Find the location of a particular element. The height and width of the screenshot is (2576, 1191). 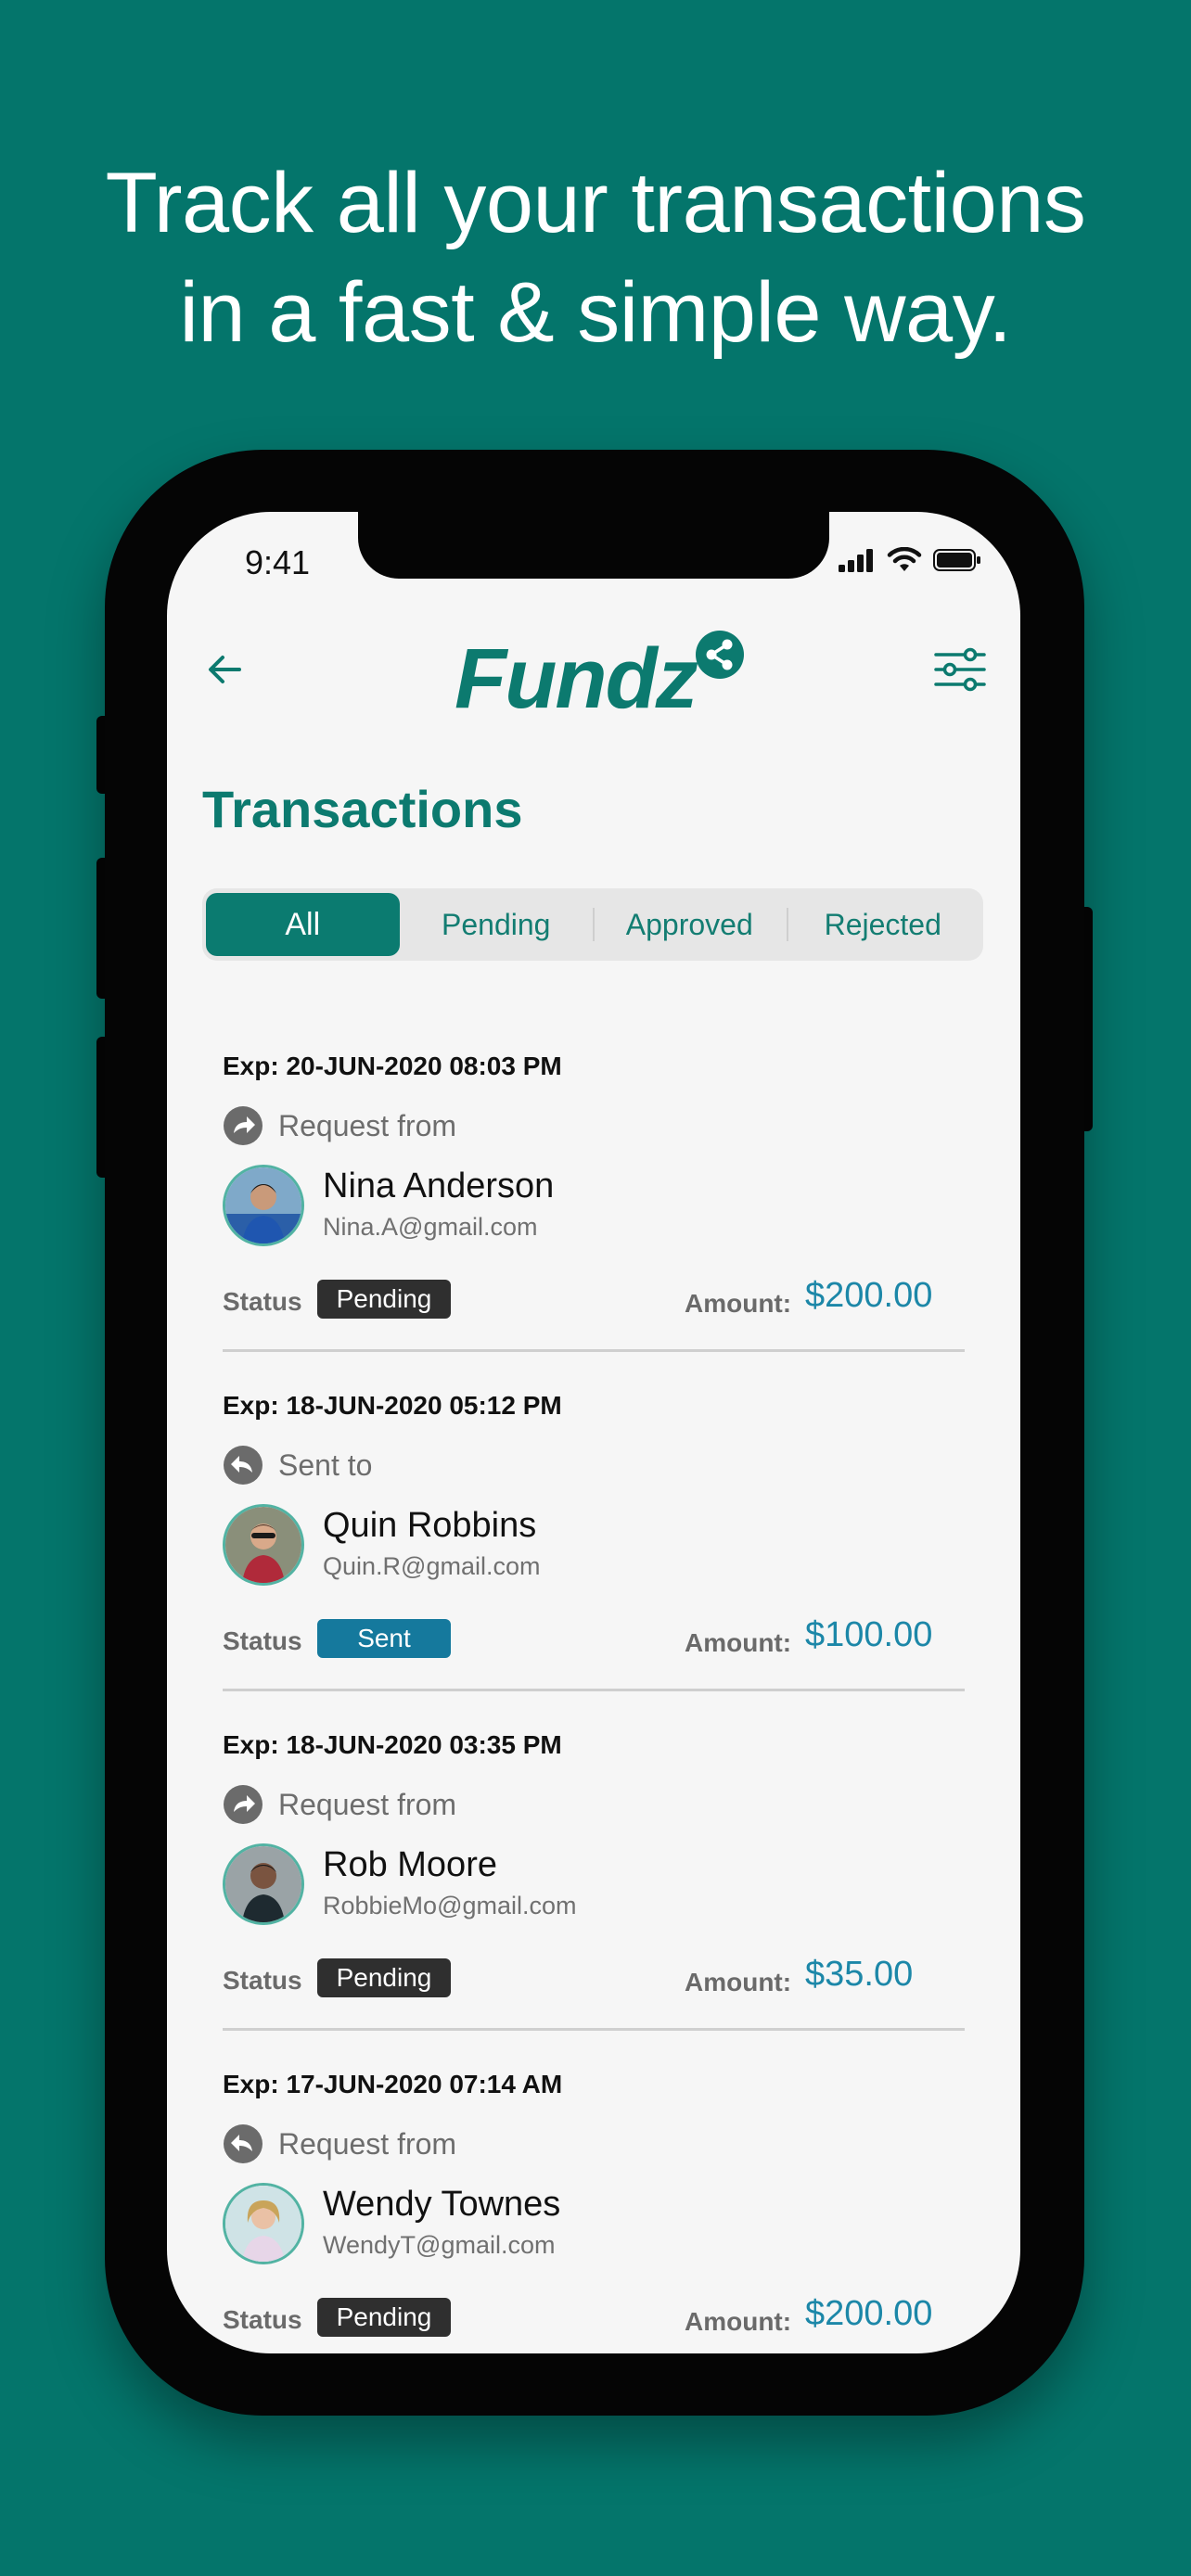

tab-pending: Pending is located at coordinates (497, 924).